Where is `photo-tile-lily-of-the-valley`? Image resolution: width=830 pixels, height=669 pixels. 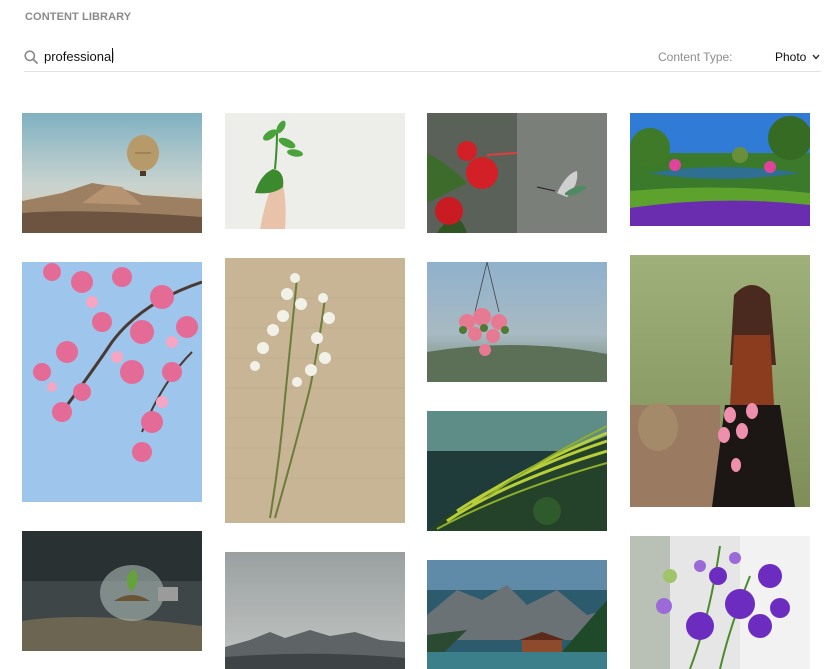
photo-tile-lily-of-the-valley is located at coordinates (315, 390).